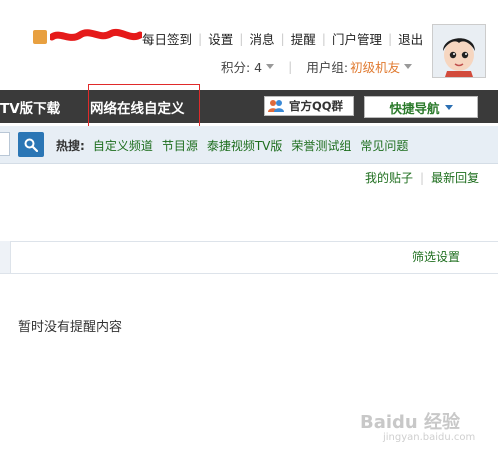 This screenshot has height=455, width=498. What do you see at coordinates (180, 145) in the screenshot?
I see `hot-item-program-source: 节目源` at bounding box center [180, 145].